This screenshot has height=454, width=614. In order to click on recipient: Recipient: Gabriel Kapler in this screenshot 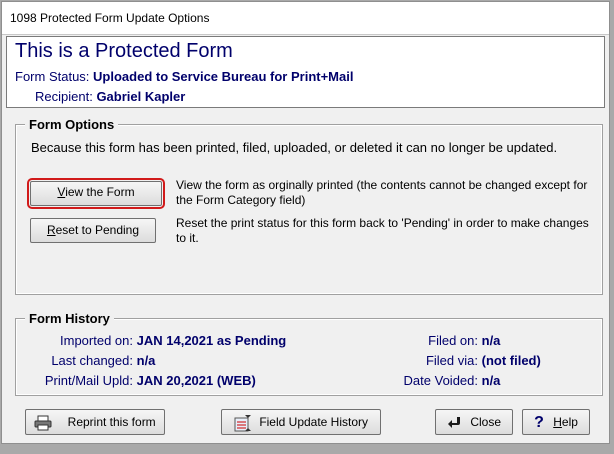, I will do `click(110, 96)`.